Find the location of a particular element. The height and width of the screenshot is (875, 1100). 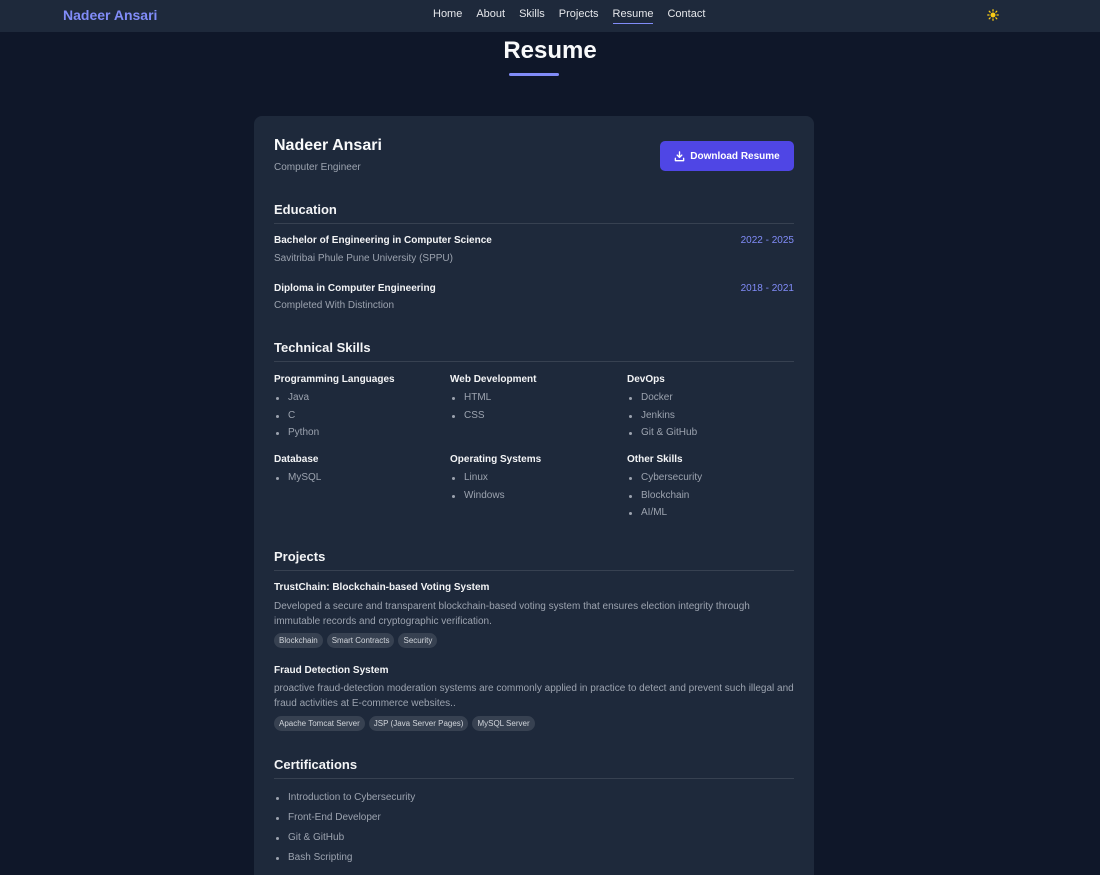

skill-group-title: Database is located at coordinates (296, 459).